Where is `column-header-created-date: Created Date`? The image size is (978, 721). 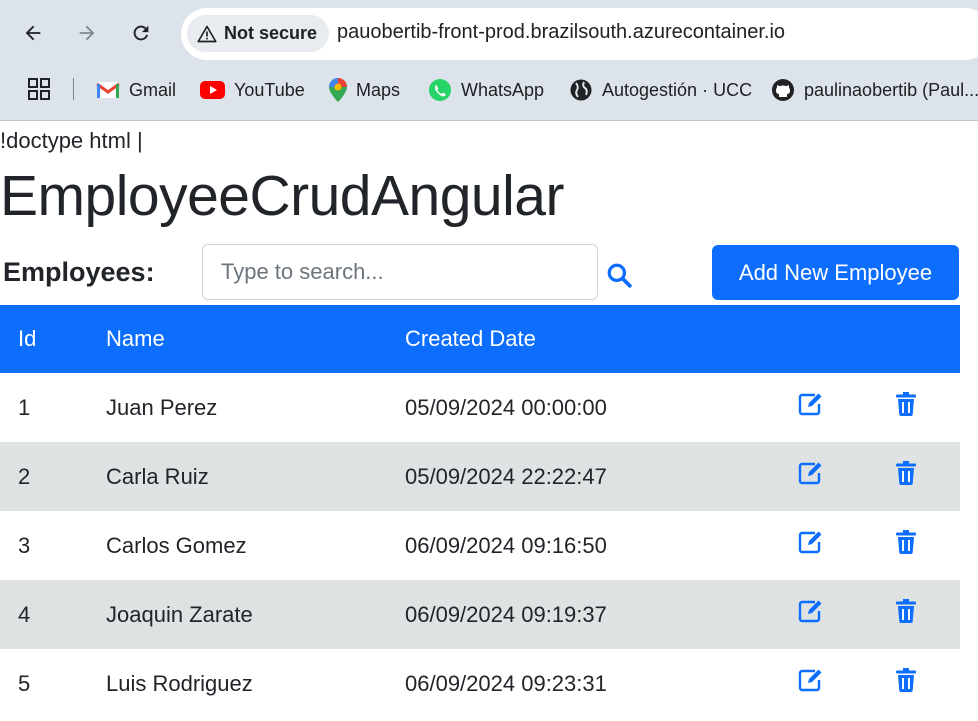
column-header-created-date: Created Date is located at coordinates (596, 339).